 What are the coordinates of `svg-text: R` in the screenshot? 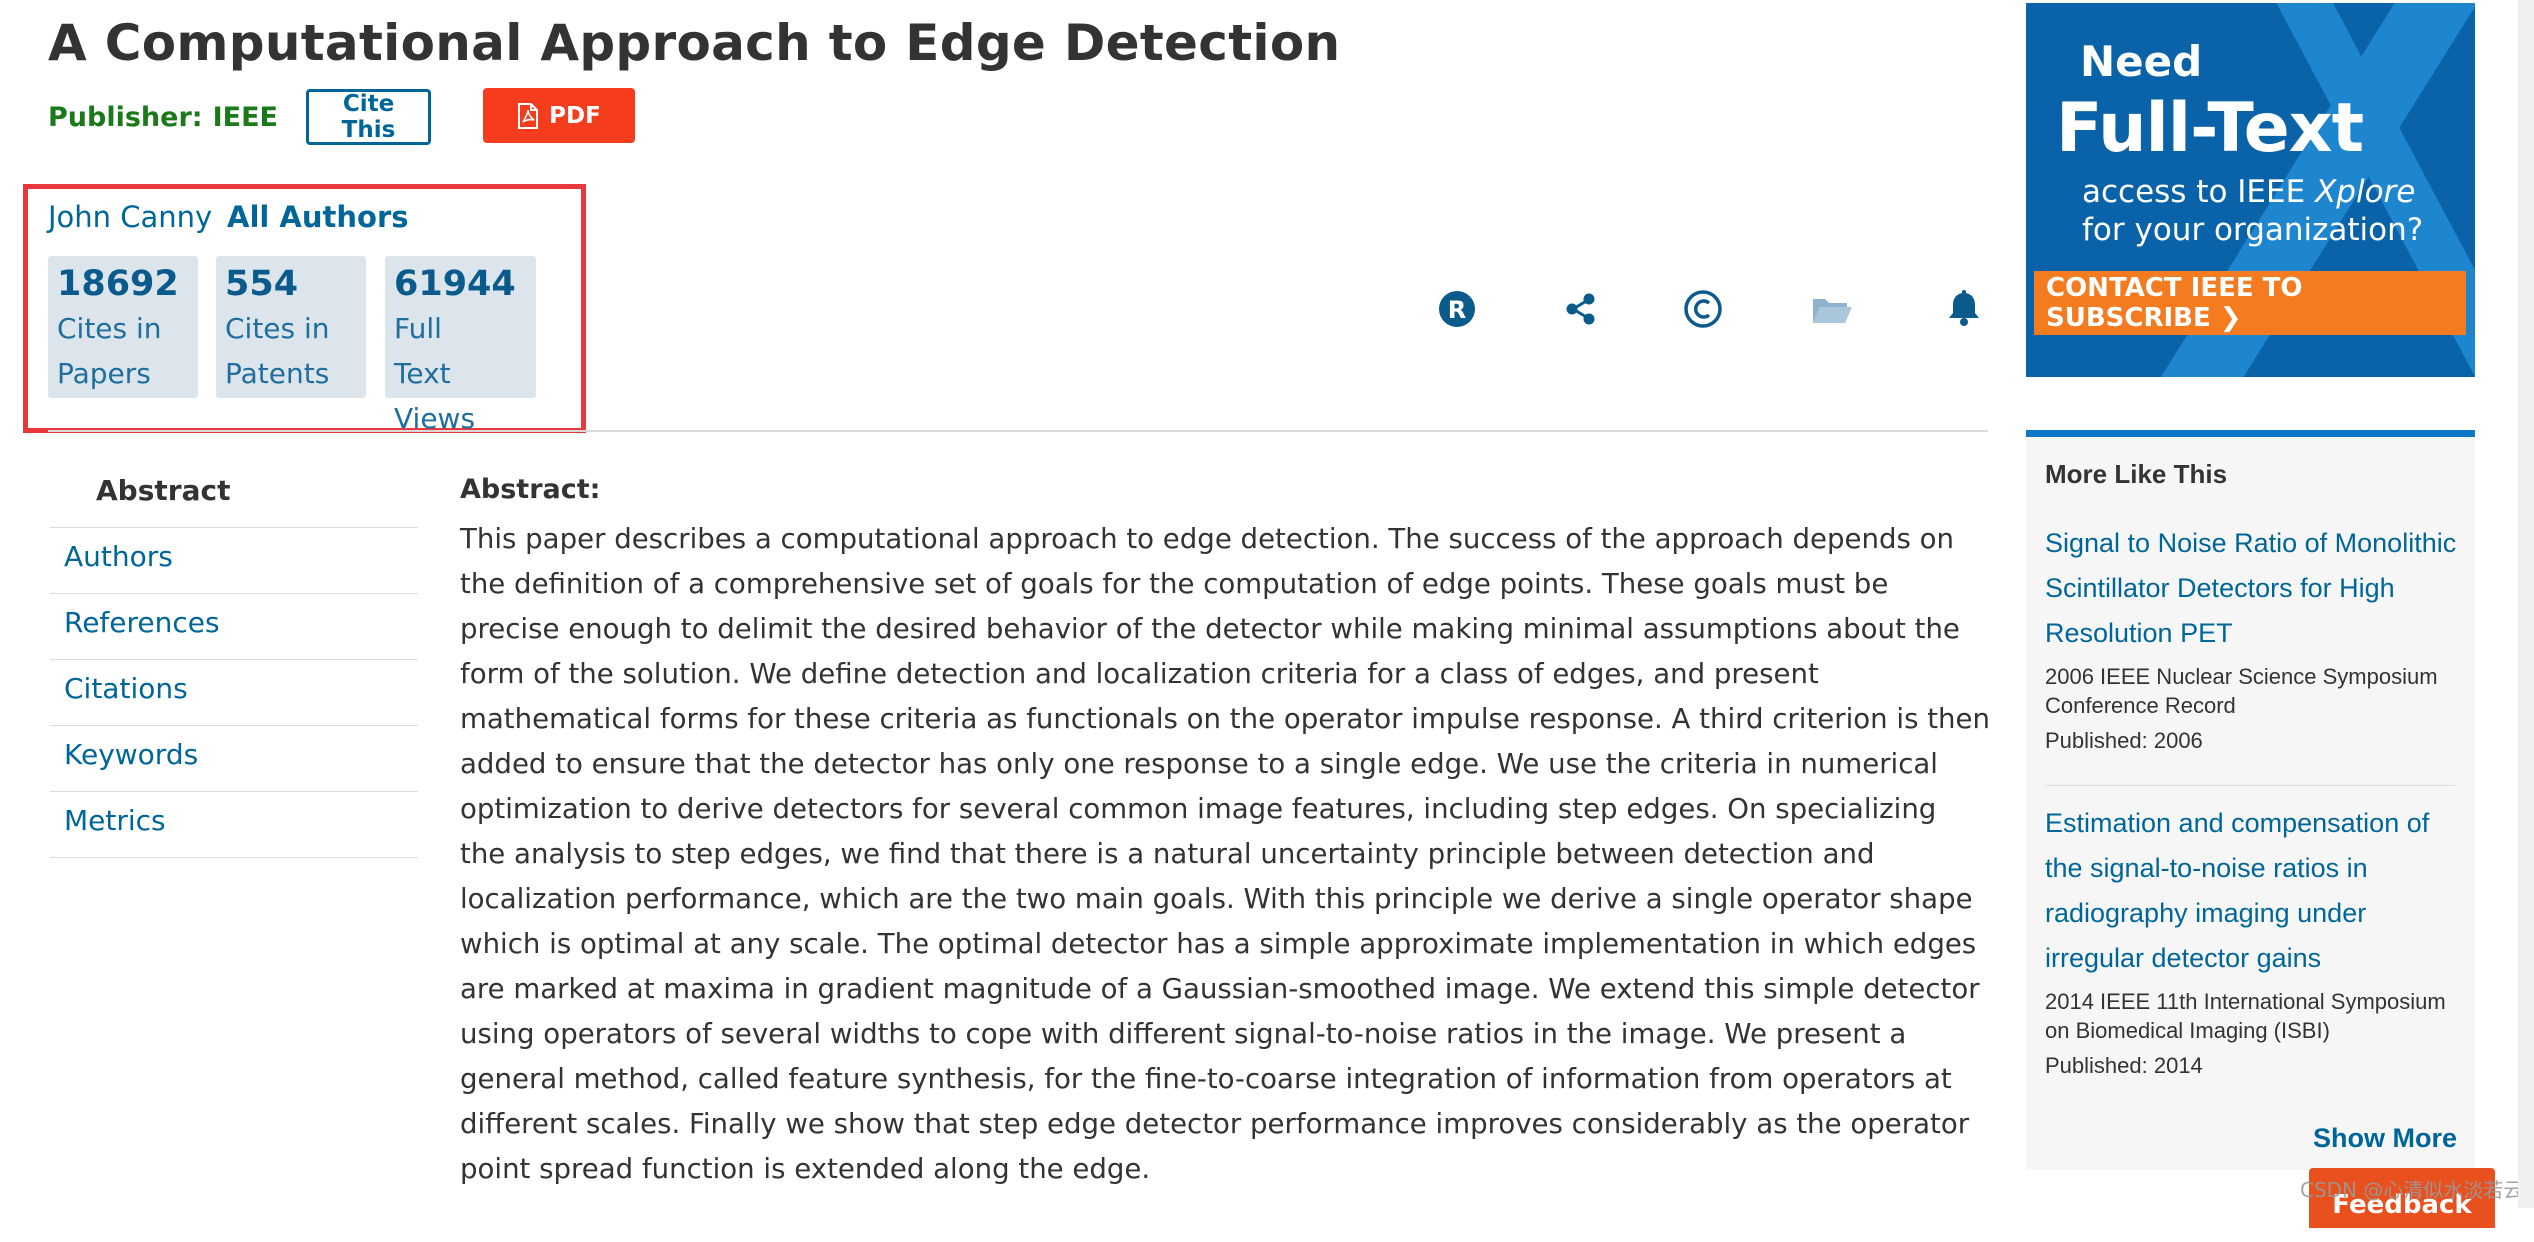 It's located at (1457, 310).